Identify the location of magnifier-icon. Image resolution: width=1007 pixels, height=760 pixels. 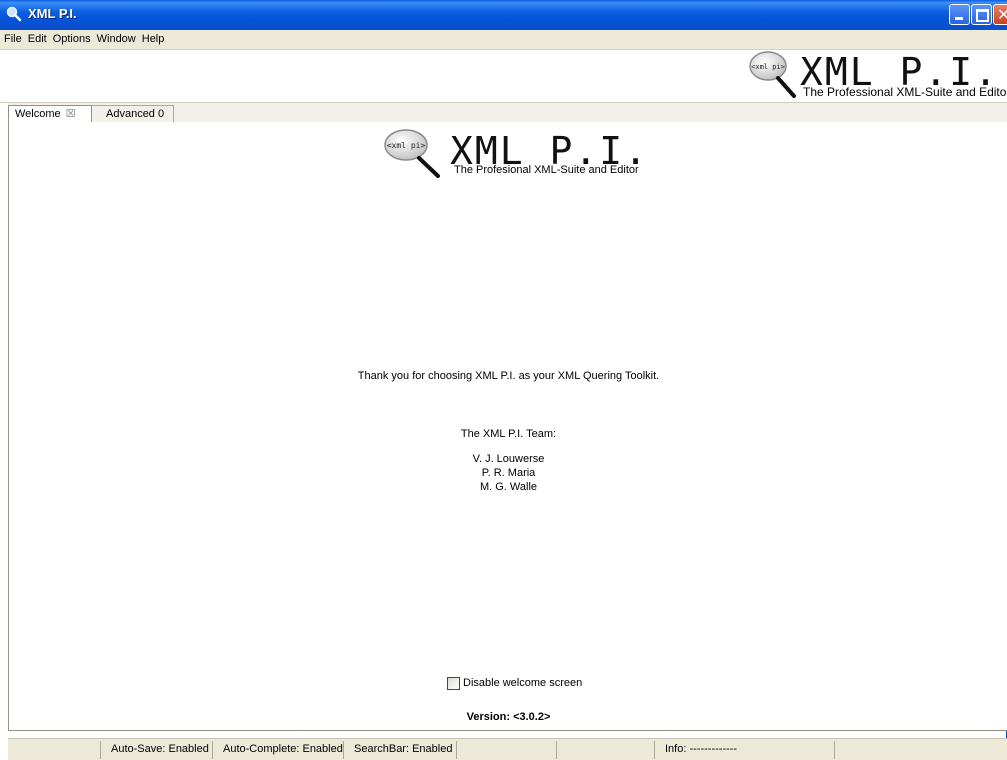
(14, 14).